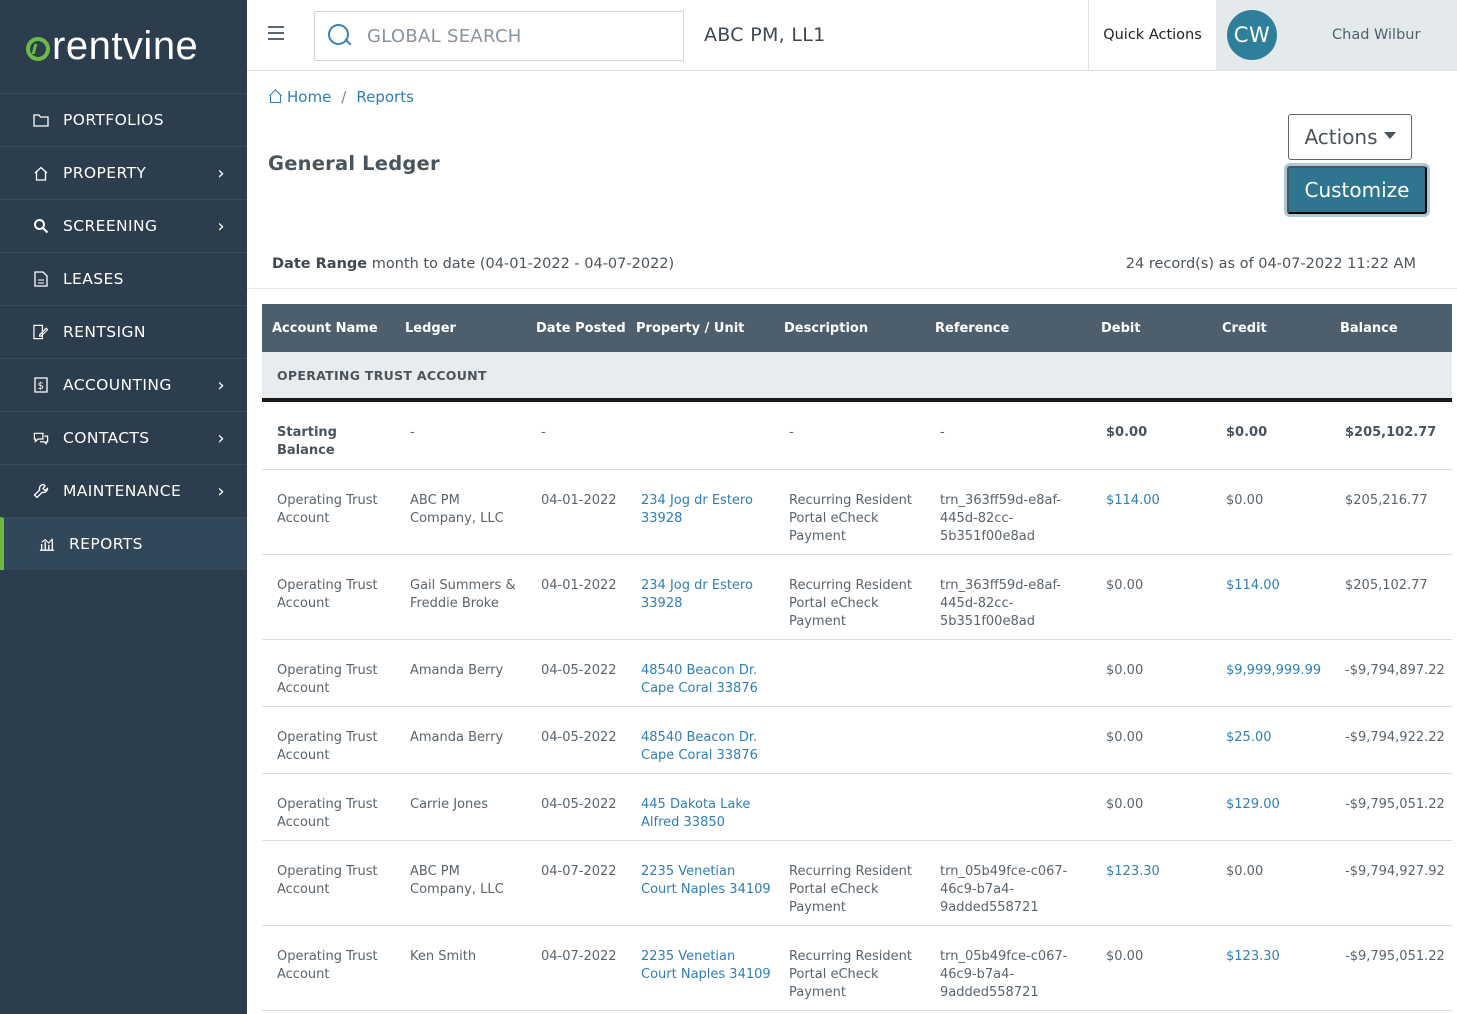 The height and width of the screenshot is (1014, 1457). What do you see at coordinates (104, 332) in the screenshot?
I see `sidebar-item-label: RENTSIGN` at bounding box center [104, 332].